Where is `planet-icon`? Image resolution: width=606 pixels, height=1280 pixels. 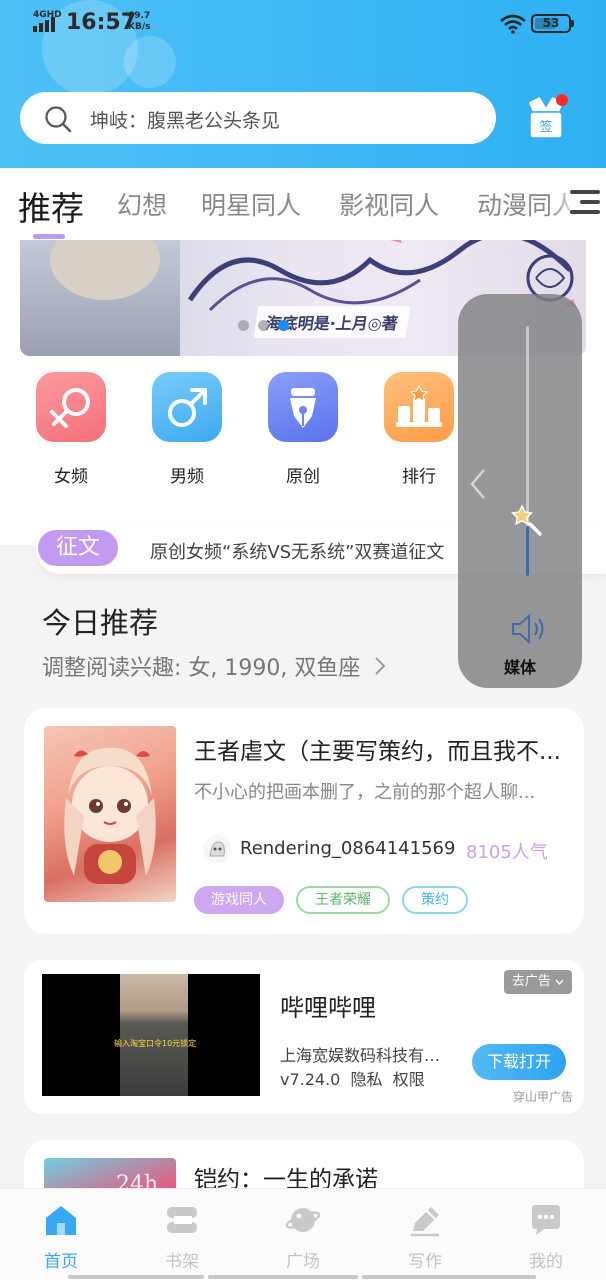
planet-icon is located at coordinates (303, 1220).